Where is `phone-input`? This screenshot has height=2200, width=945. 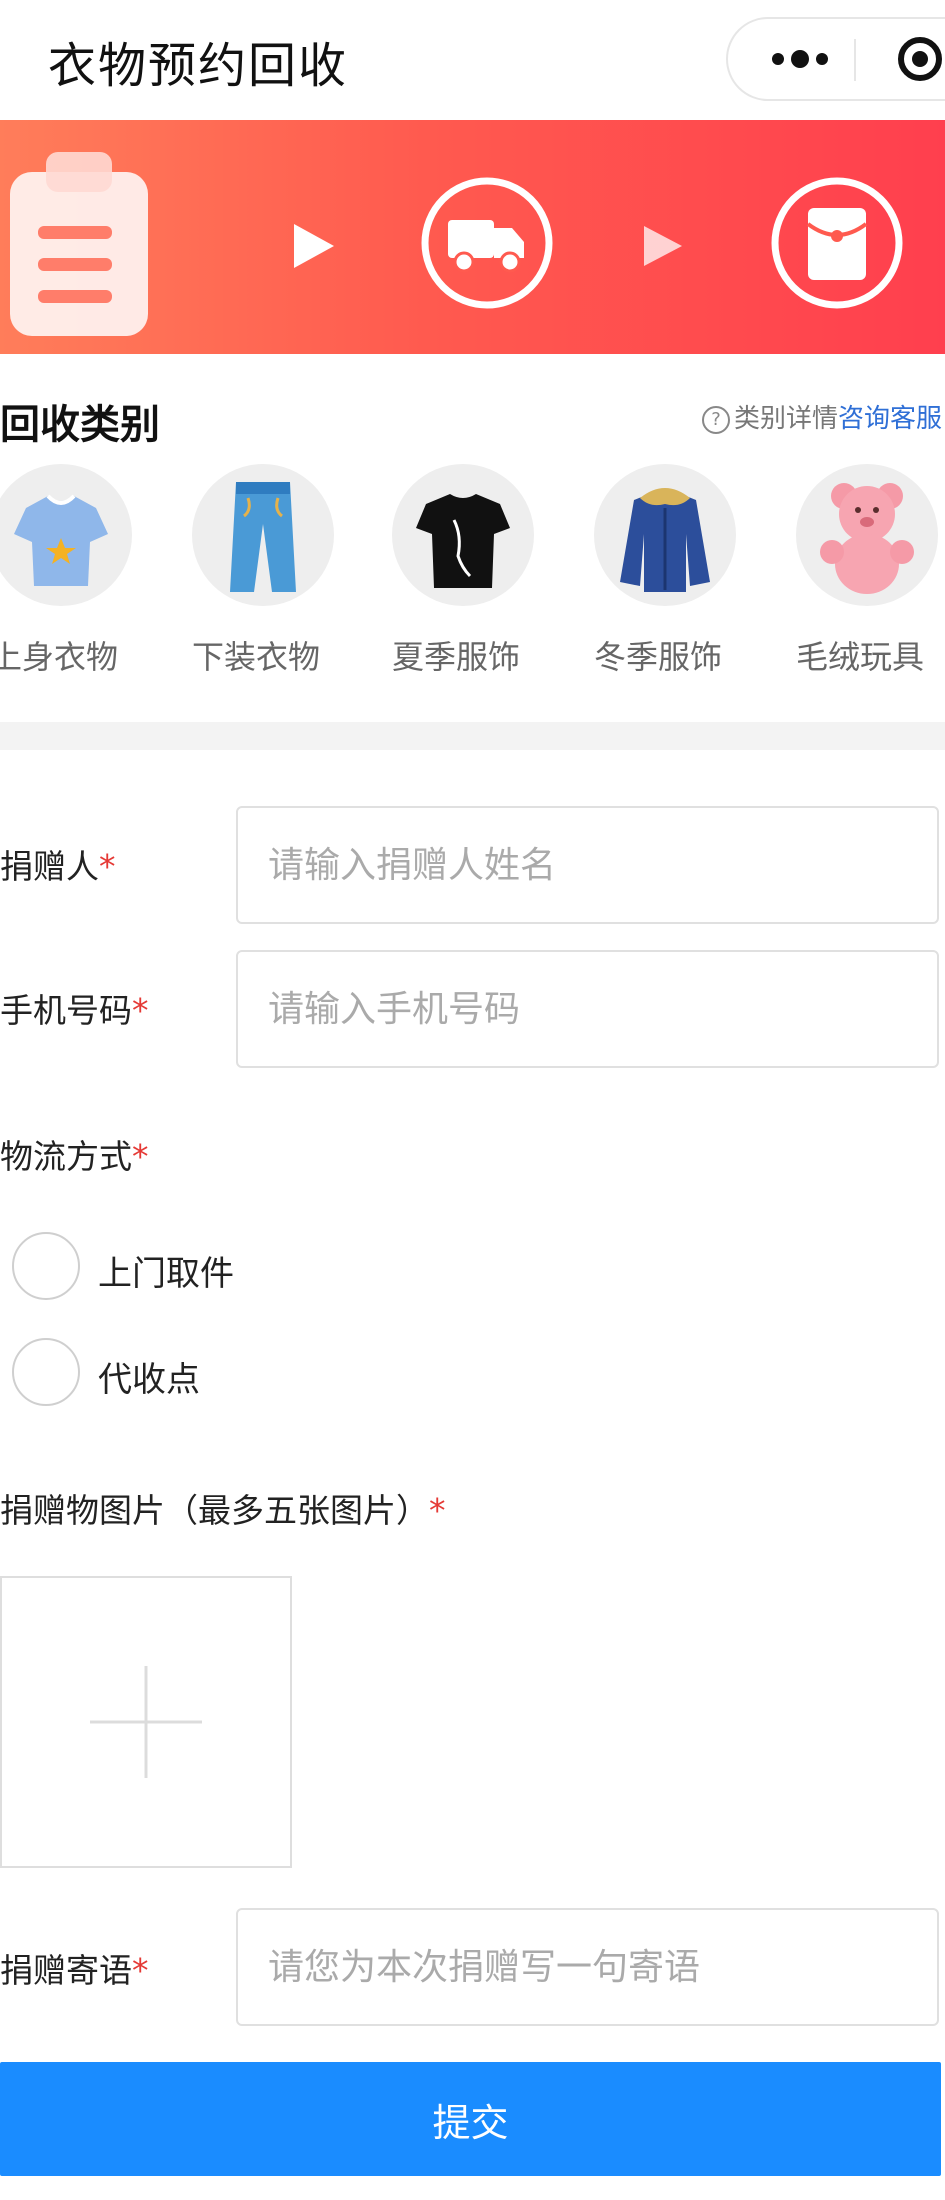 phone-input is located at coordinates (587, 1009).